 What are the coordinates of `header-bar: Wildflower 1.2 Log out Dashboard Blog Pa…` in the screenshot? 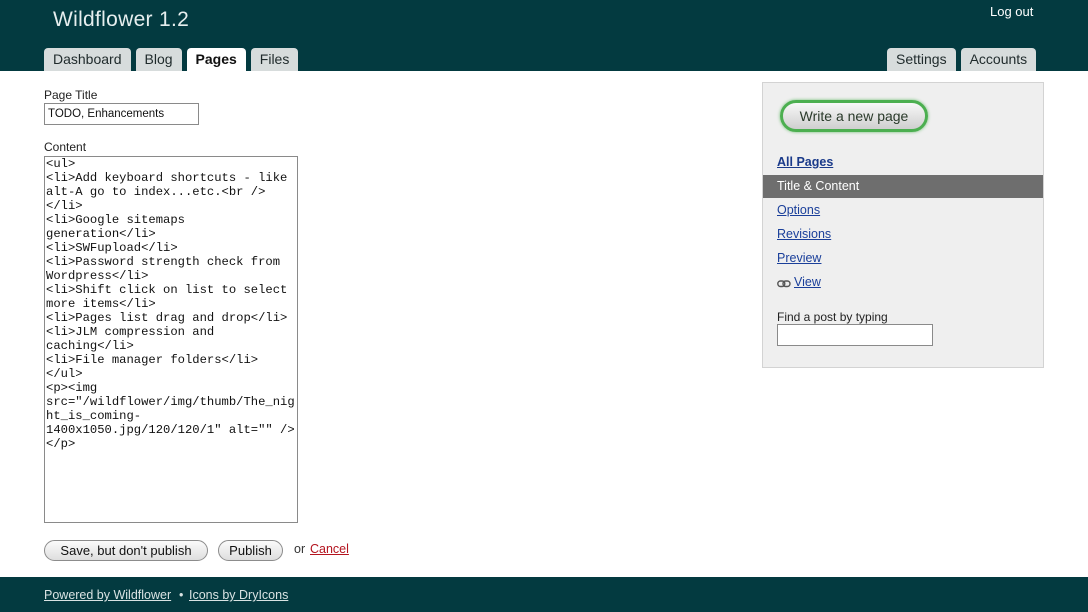 It's located at (544, 35).